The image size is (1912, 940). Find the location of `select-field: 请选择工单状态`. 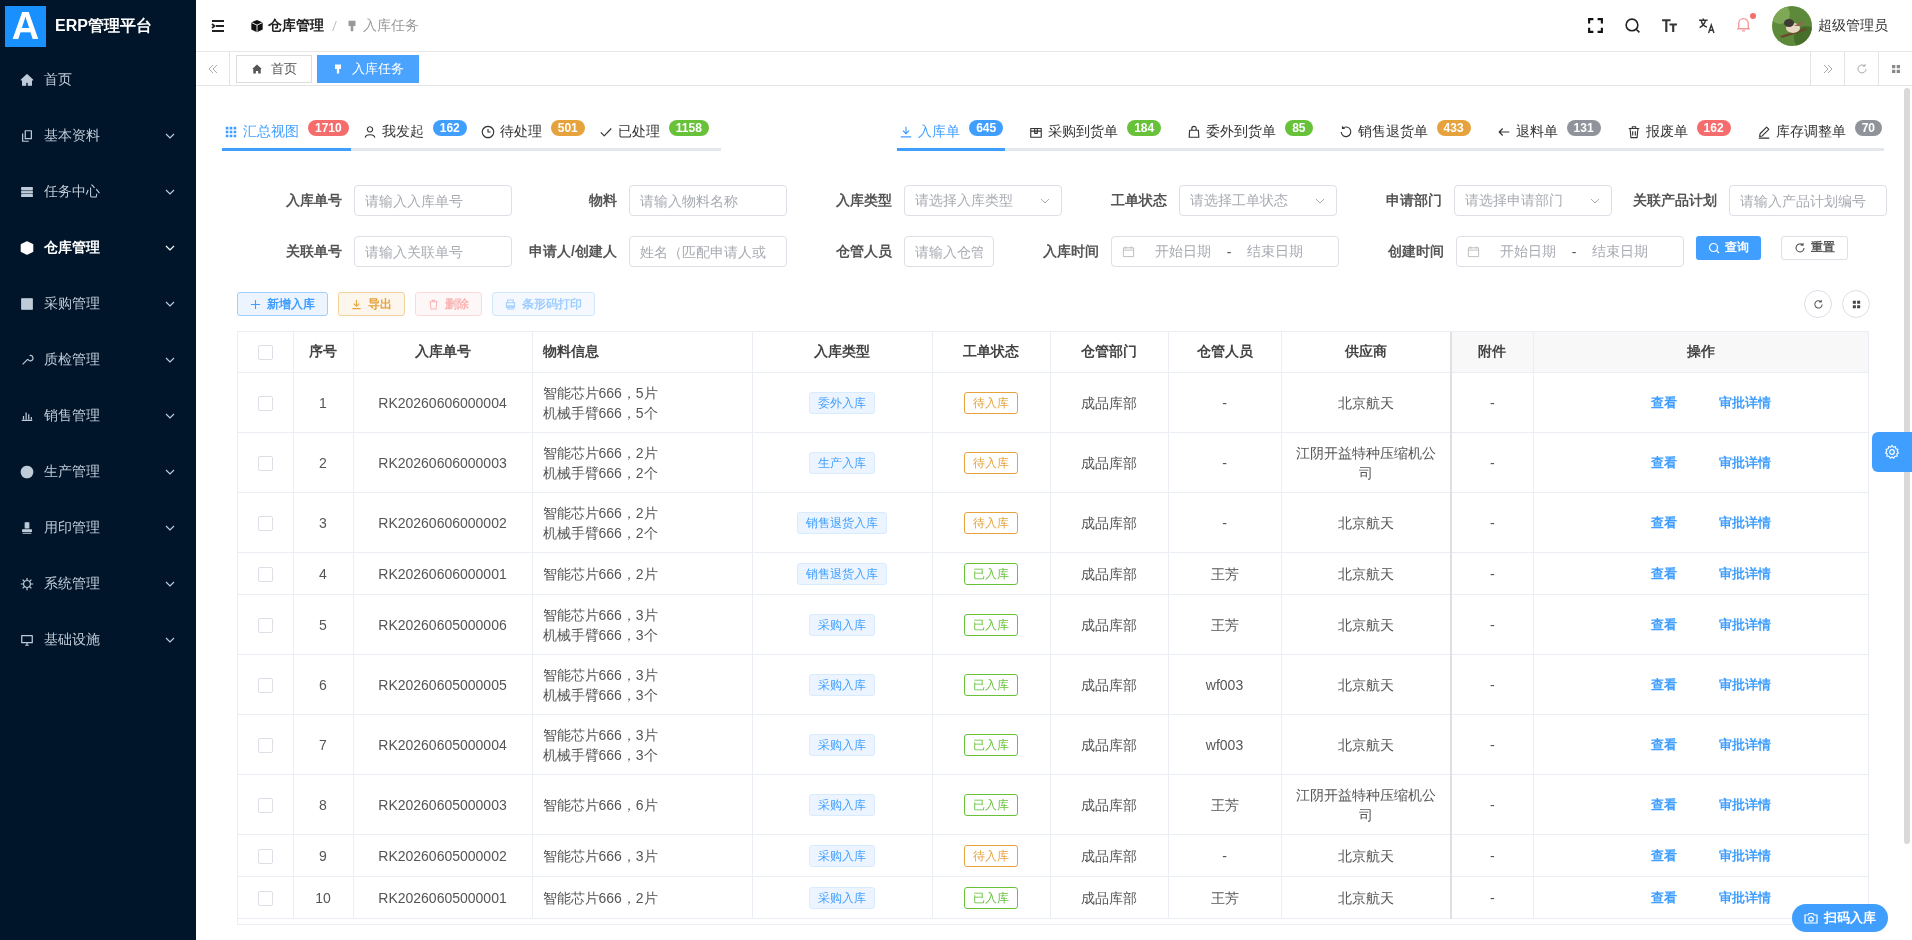

select-field: 请选择工单状态 is located at coordinates (1258, 200).